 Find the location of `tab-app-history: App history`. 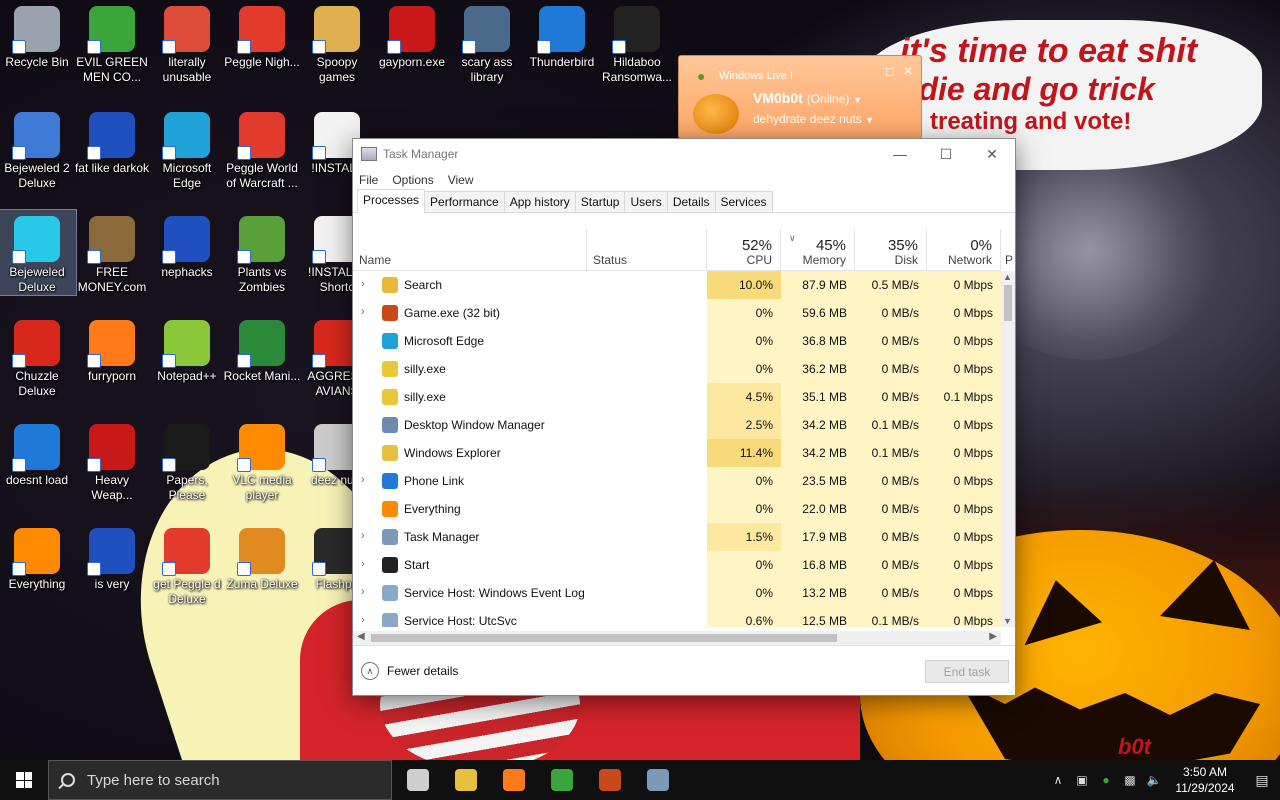

tab-app-history: App history is located at coordinates (539, 201).